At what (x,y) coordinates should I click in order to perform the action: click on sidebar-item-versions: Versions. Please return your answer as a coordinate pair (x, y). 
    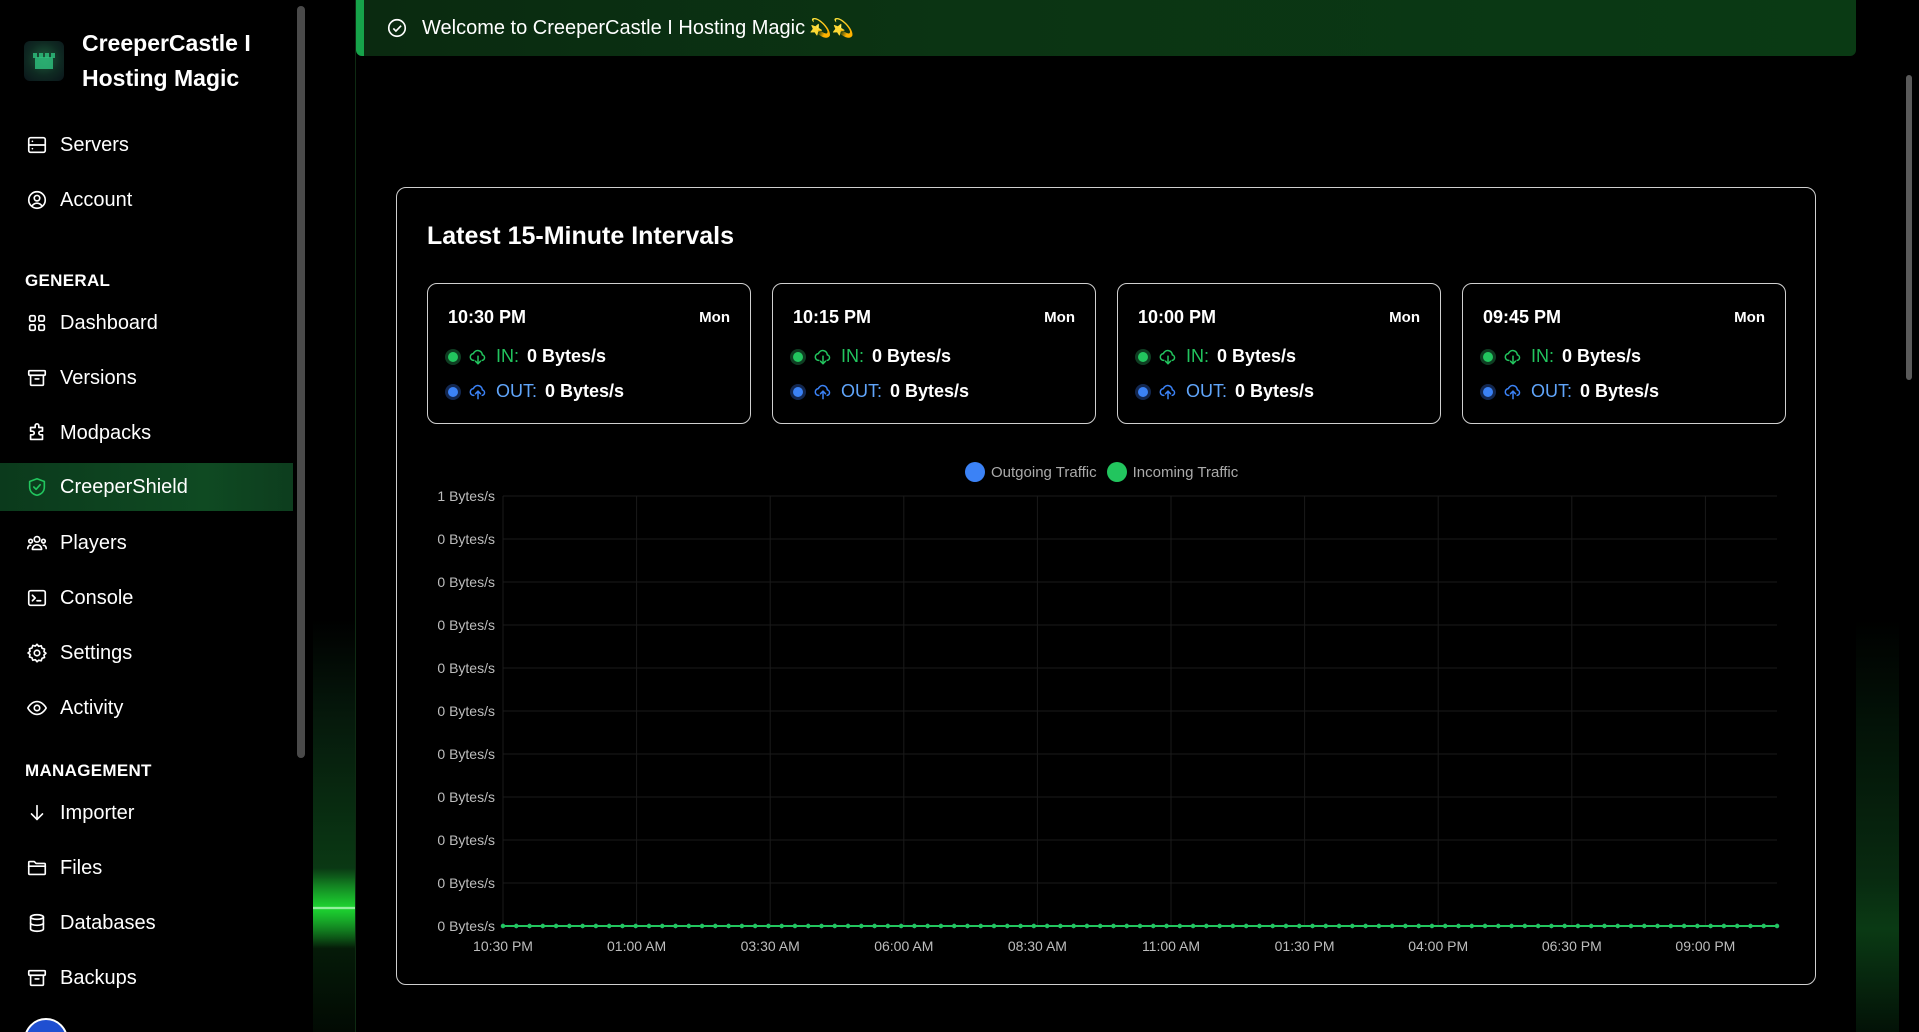
    Looking at the image, I should click on (146, 378).